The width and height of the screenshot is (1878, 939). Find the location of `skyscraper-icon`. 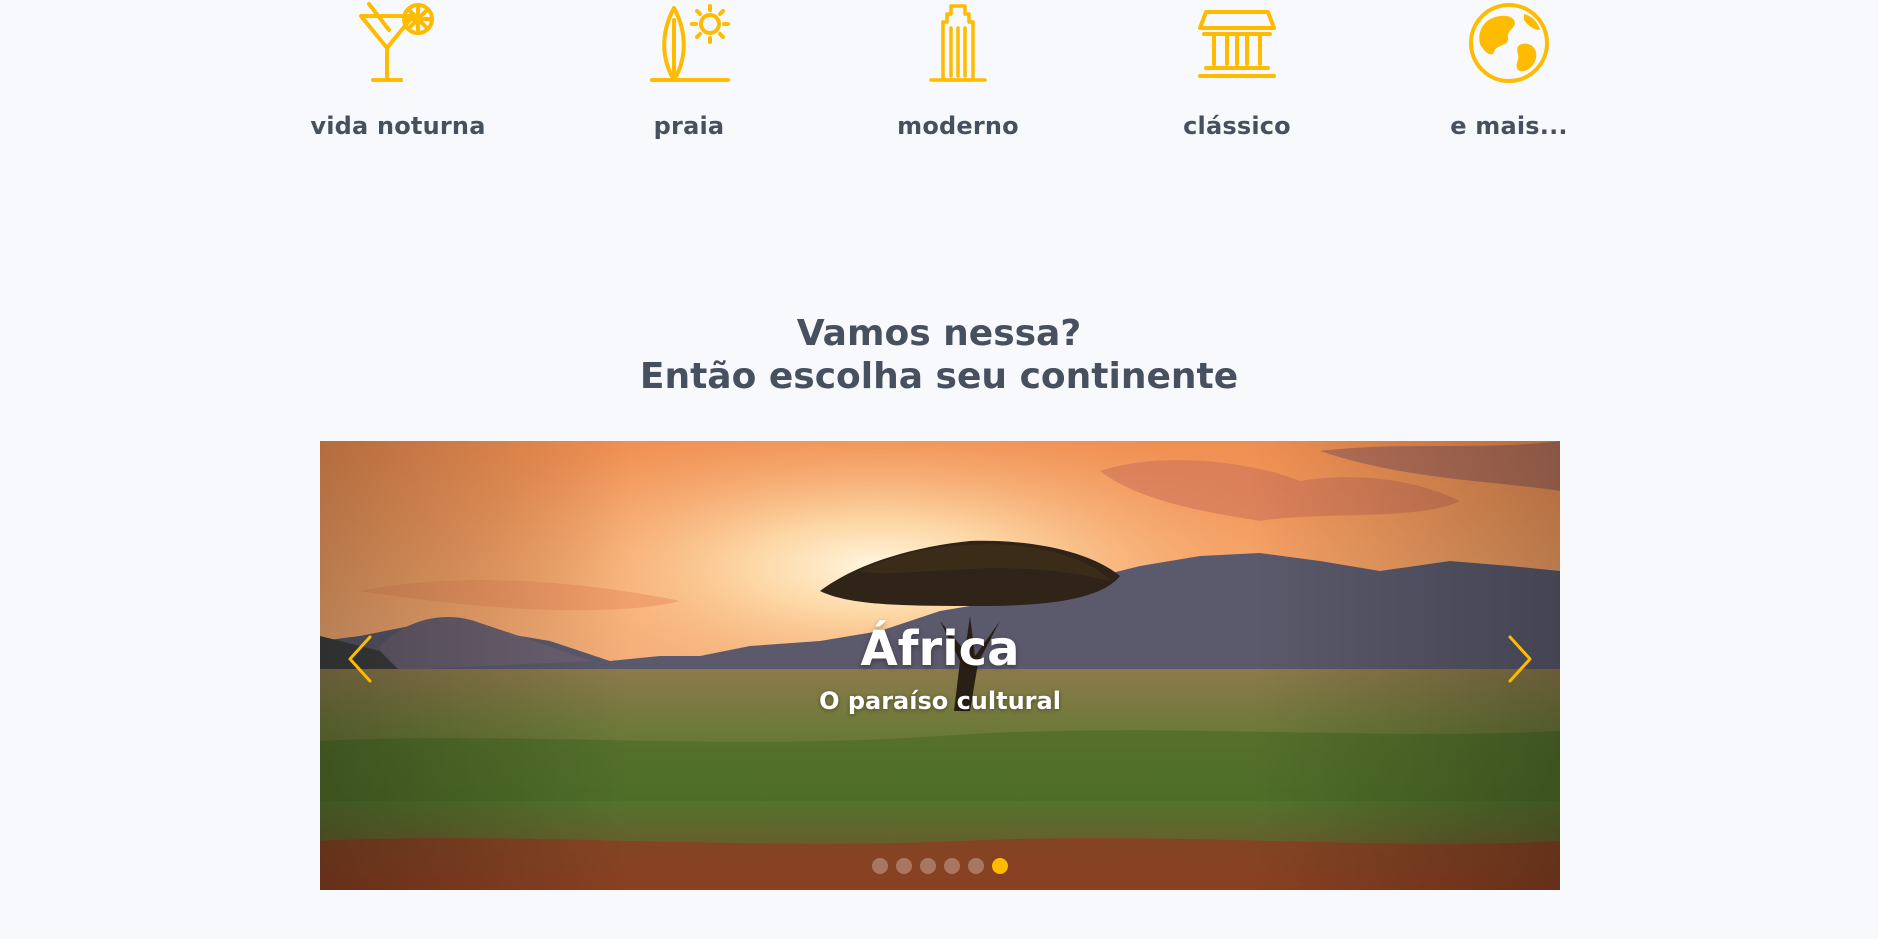

skyscraper-icon is located at coordinates (958, 43).